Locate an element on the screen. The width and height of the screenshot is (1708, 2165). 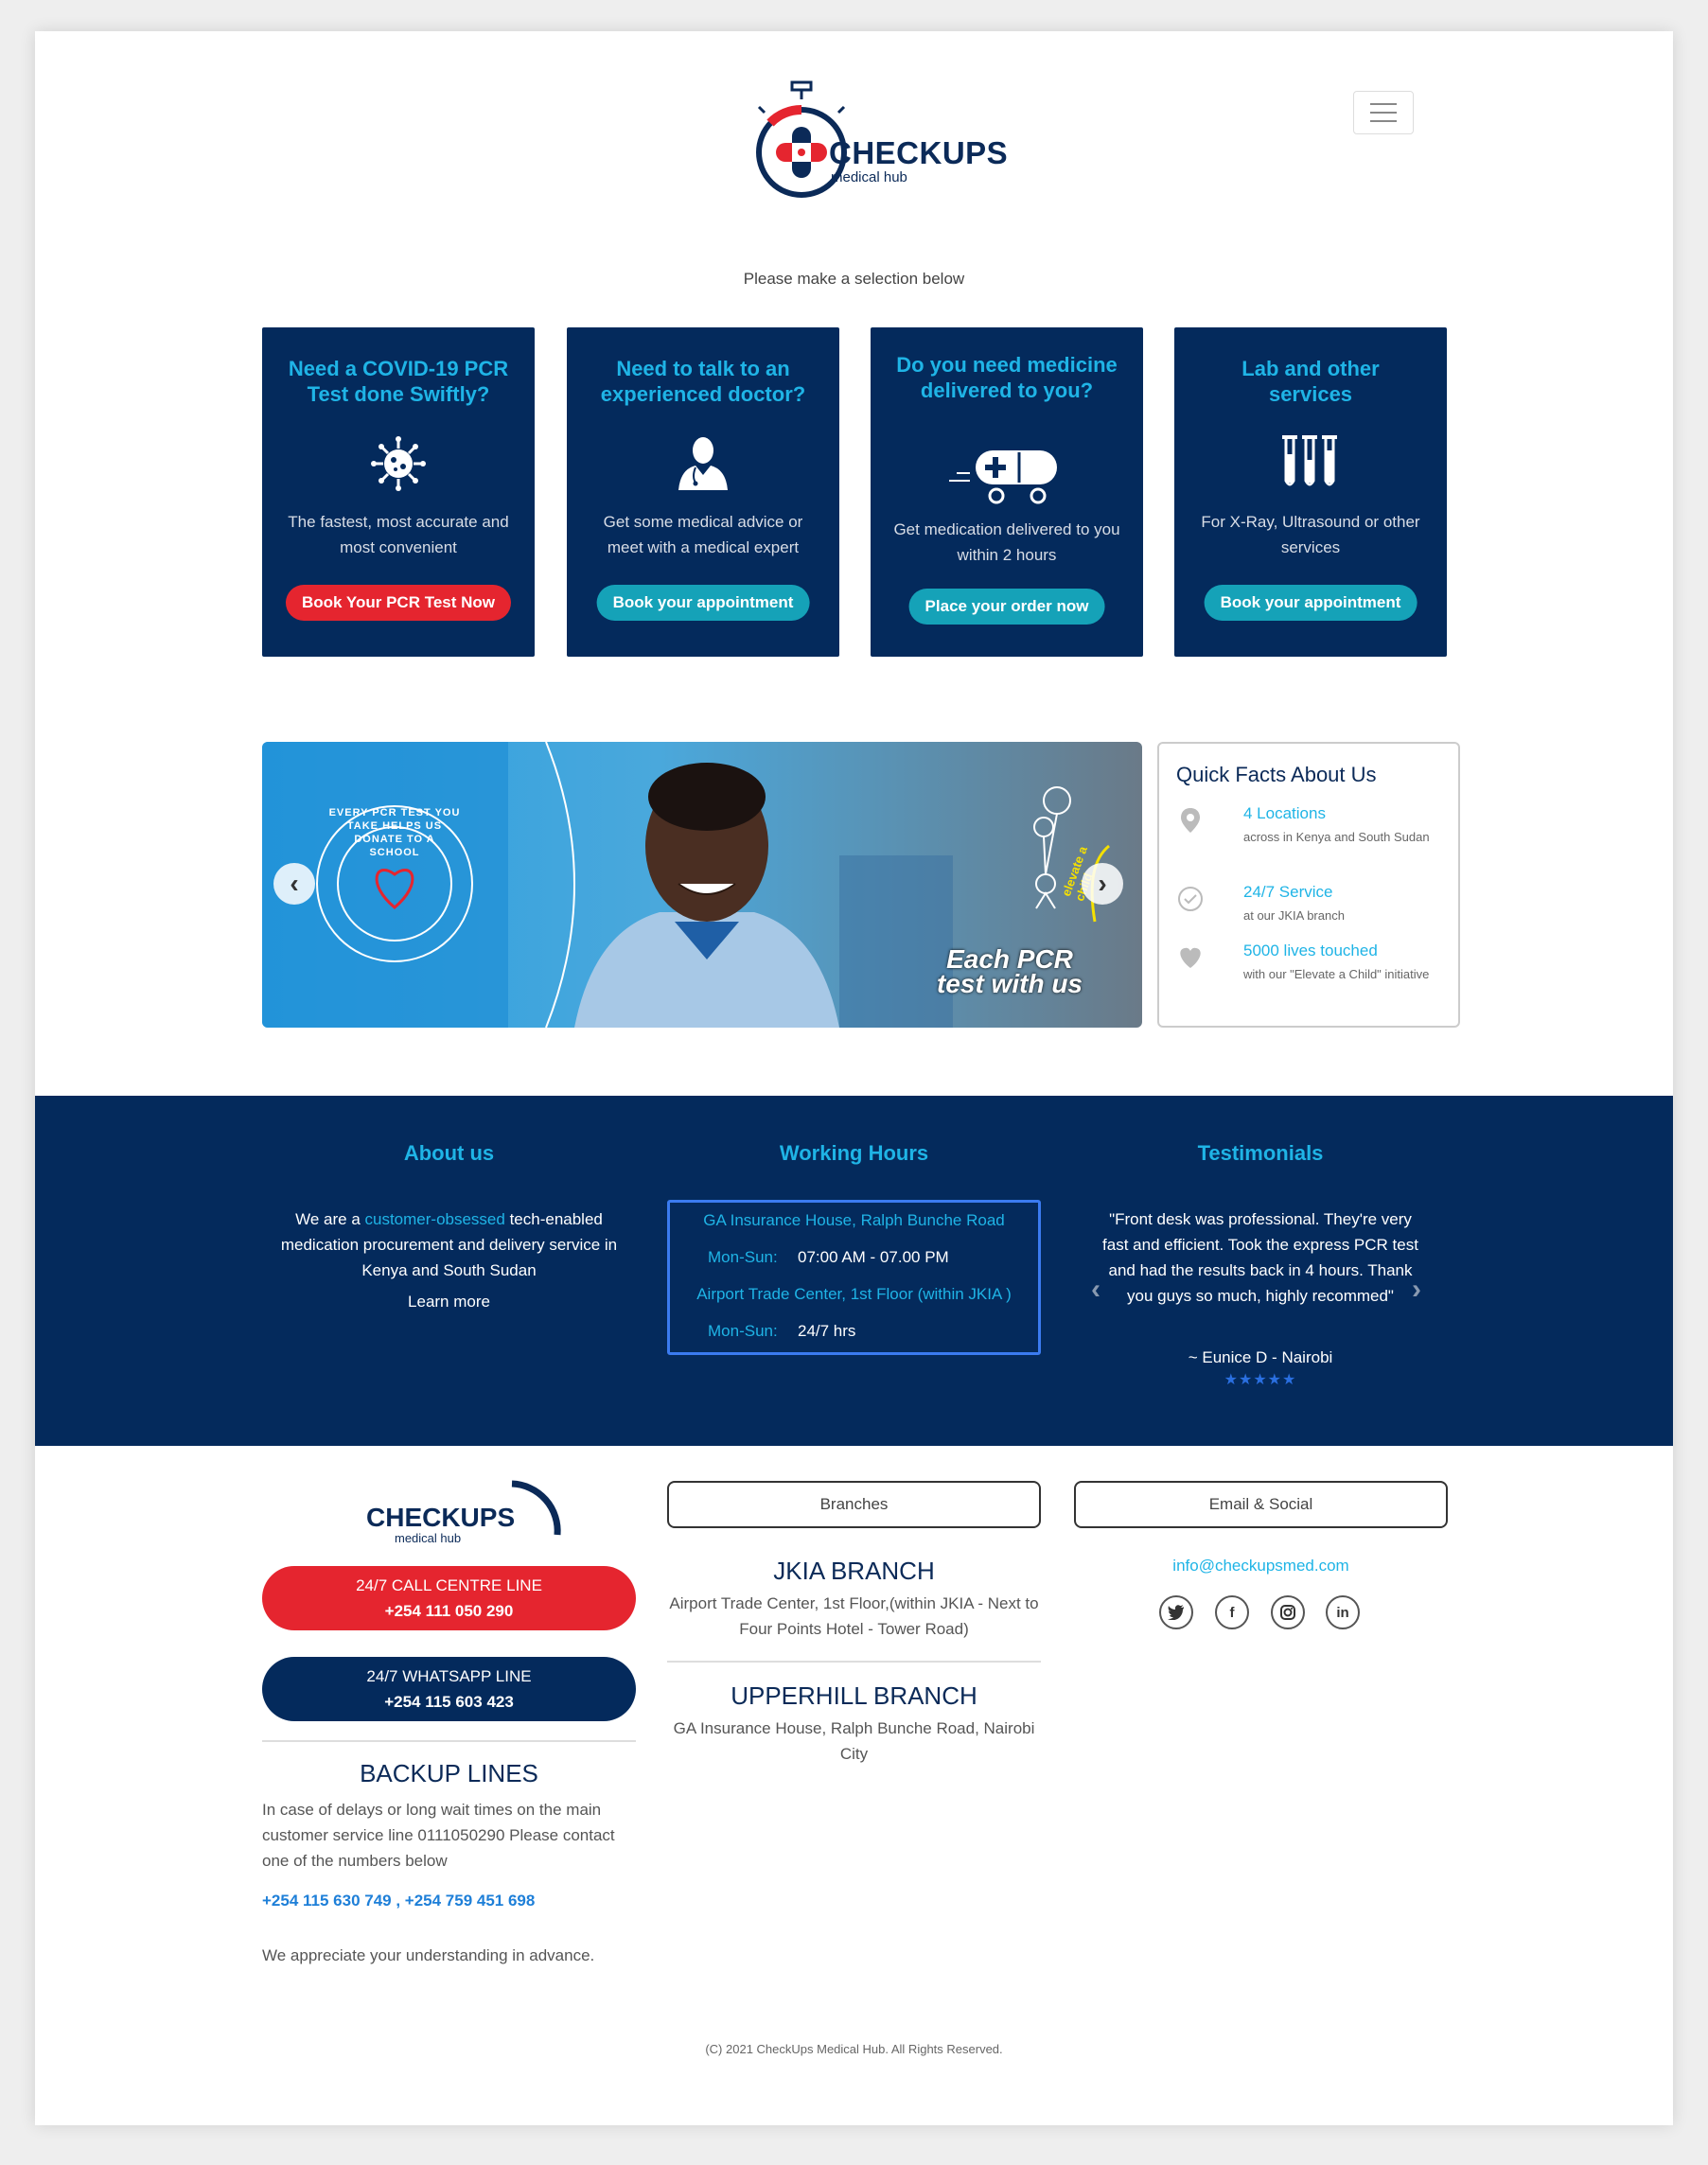
about-highlight: customer-obsessed is located at coordinates (434, 1219).